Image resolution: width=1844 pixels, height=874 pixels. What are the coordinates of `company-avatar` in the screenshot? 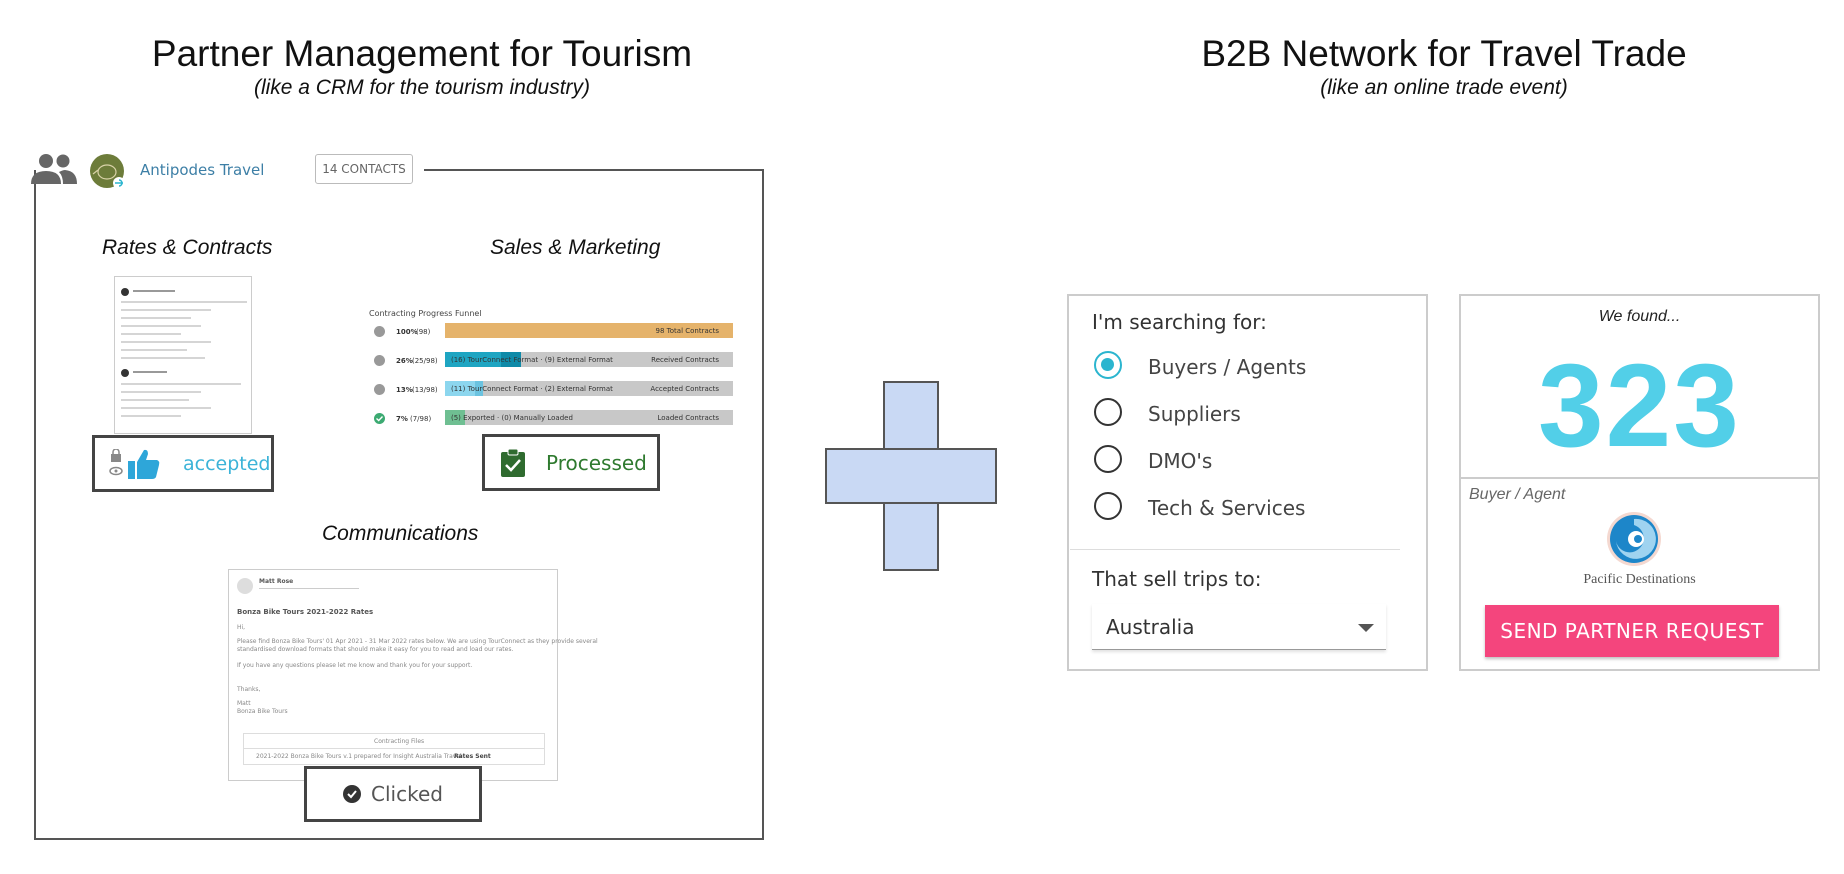 It's located at (107, 171).